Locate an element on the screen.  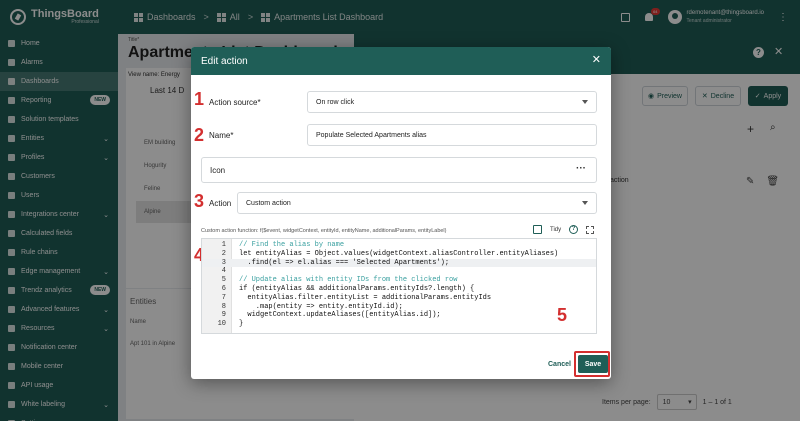
code-line: 8 .map(entity => entity.entityId.id); is located at coordinates (399, 307).